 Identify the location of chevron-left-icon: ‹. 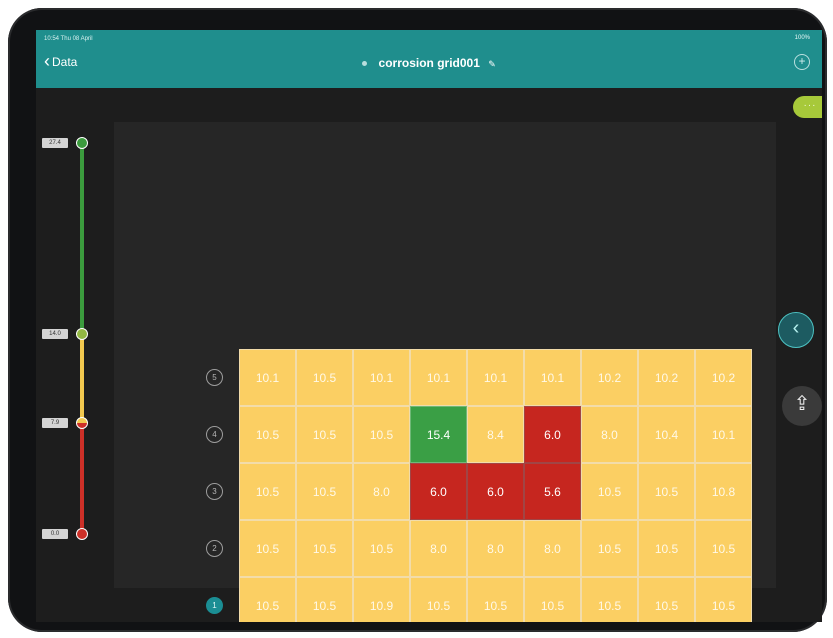
(796, 328).